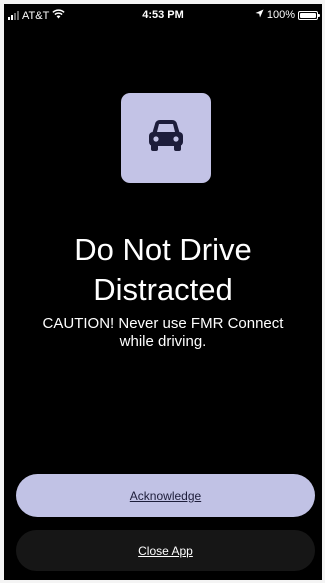 This screenshot has height=583, width=325. I want to click on close-app-button: Close App, so click(165, 550).